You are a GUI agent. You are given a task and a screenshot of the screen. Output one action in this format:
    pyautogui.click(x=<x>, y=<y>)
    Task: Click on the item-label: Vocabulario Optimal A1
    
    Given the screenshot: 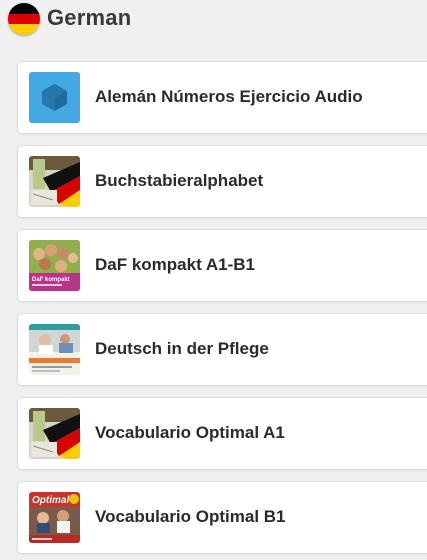 What is the action you would take?
    pyautogui.click(x=190, y=432)
    